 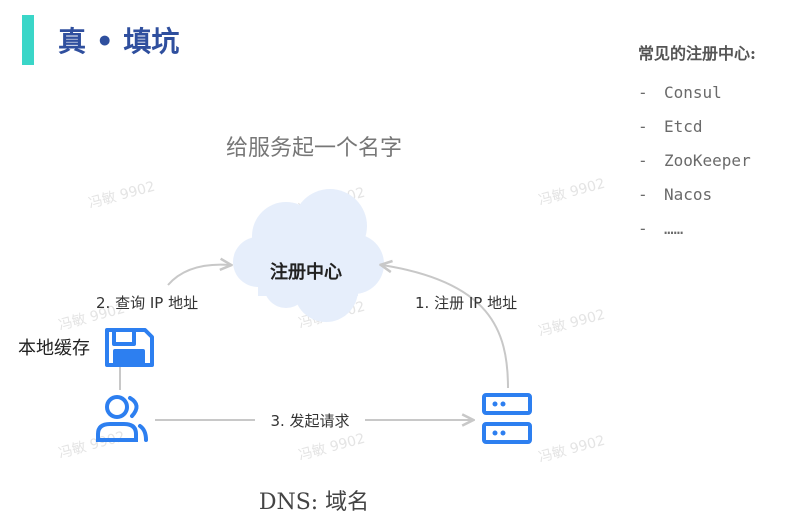 I want to click on step-query-label: 2. 查询 IP 地址, so click(x=147, y=303).